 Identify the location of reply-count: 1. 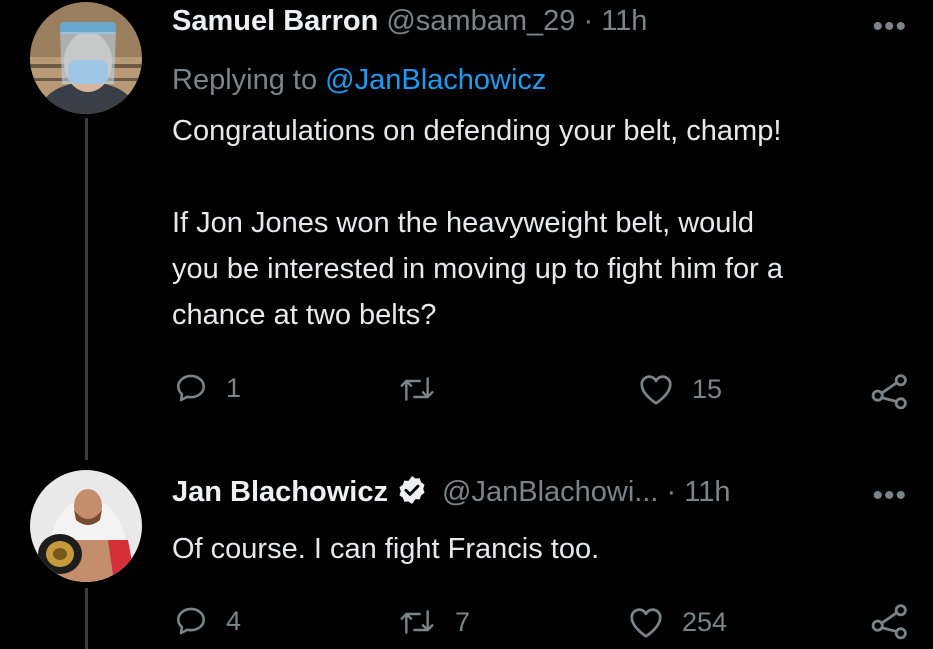
(234, 387).